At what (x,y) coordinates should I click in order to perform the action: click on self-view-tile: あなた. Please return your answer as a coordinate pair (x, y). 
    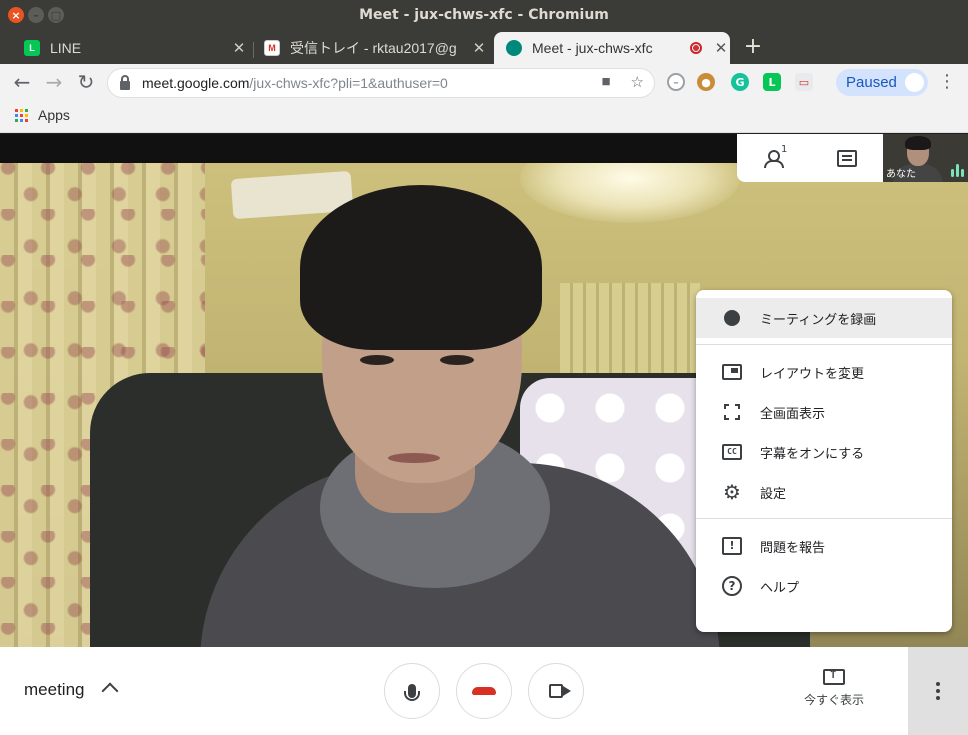
    Looking at the image, I should click on (925, 158).